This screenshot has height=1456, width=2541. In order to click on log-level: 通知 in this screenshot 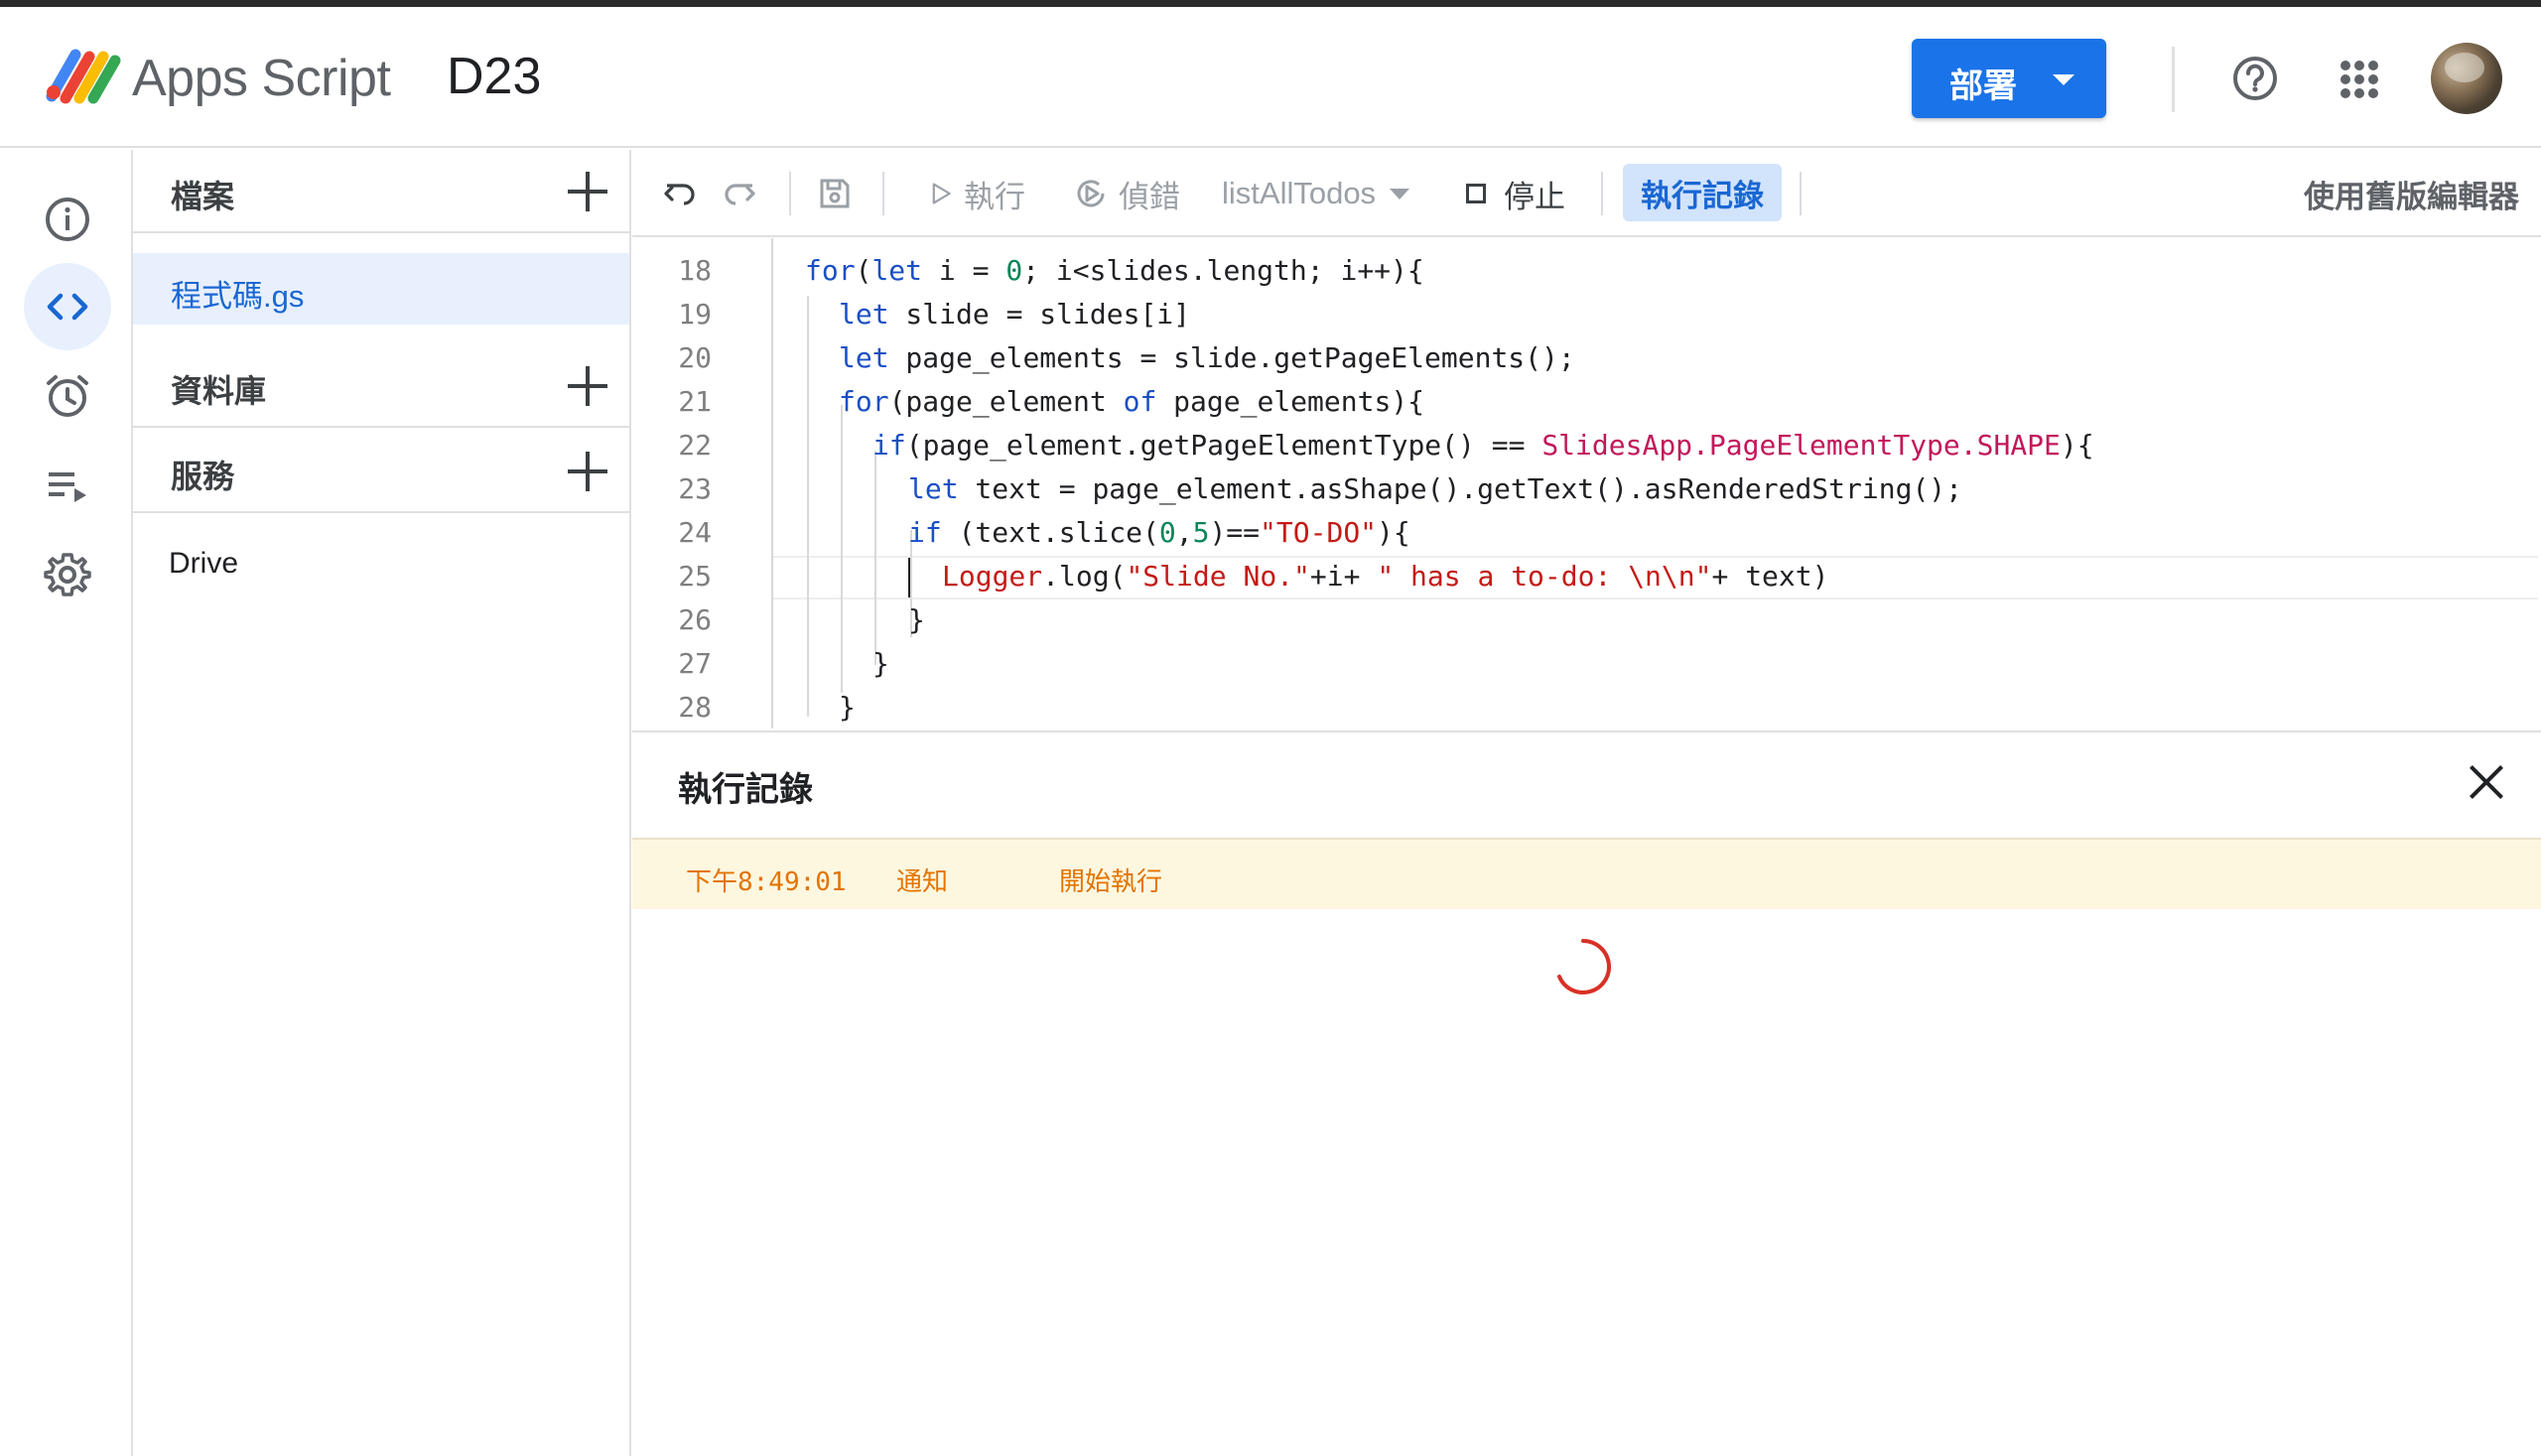, I will do `click(923, 882)`.